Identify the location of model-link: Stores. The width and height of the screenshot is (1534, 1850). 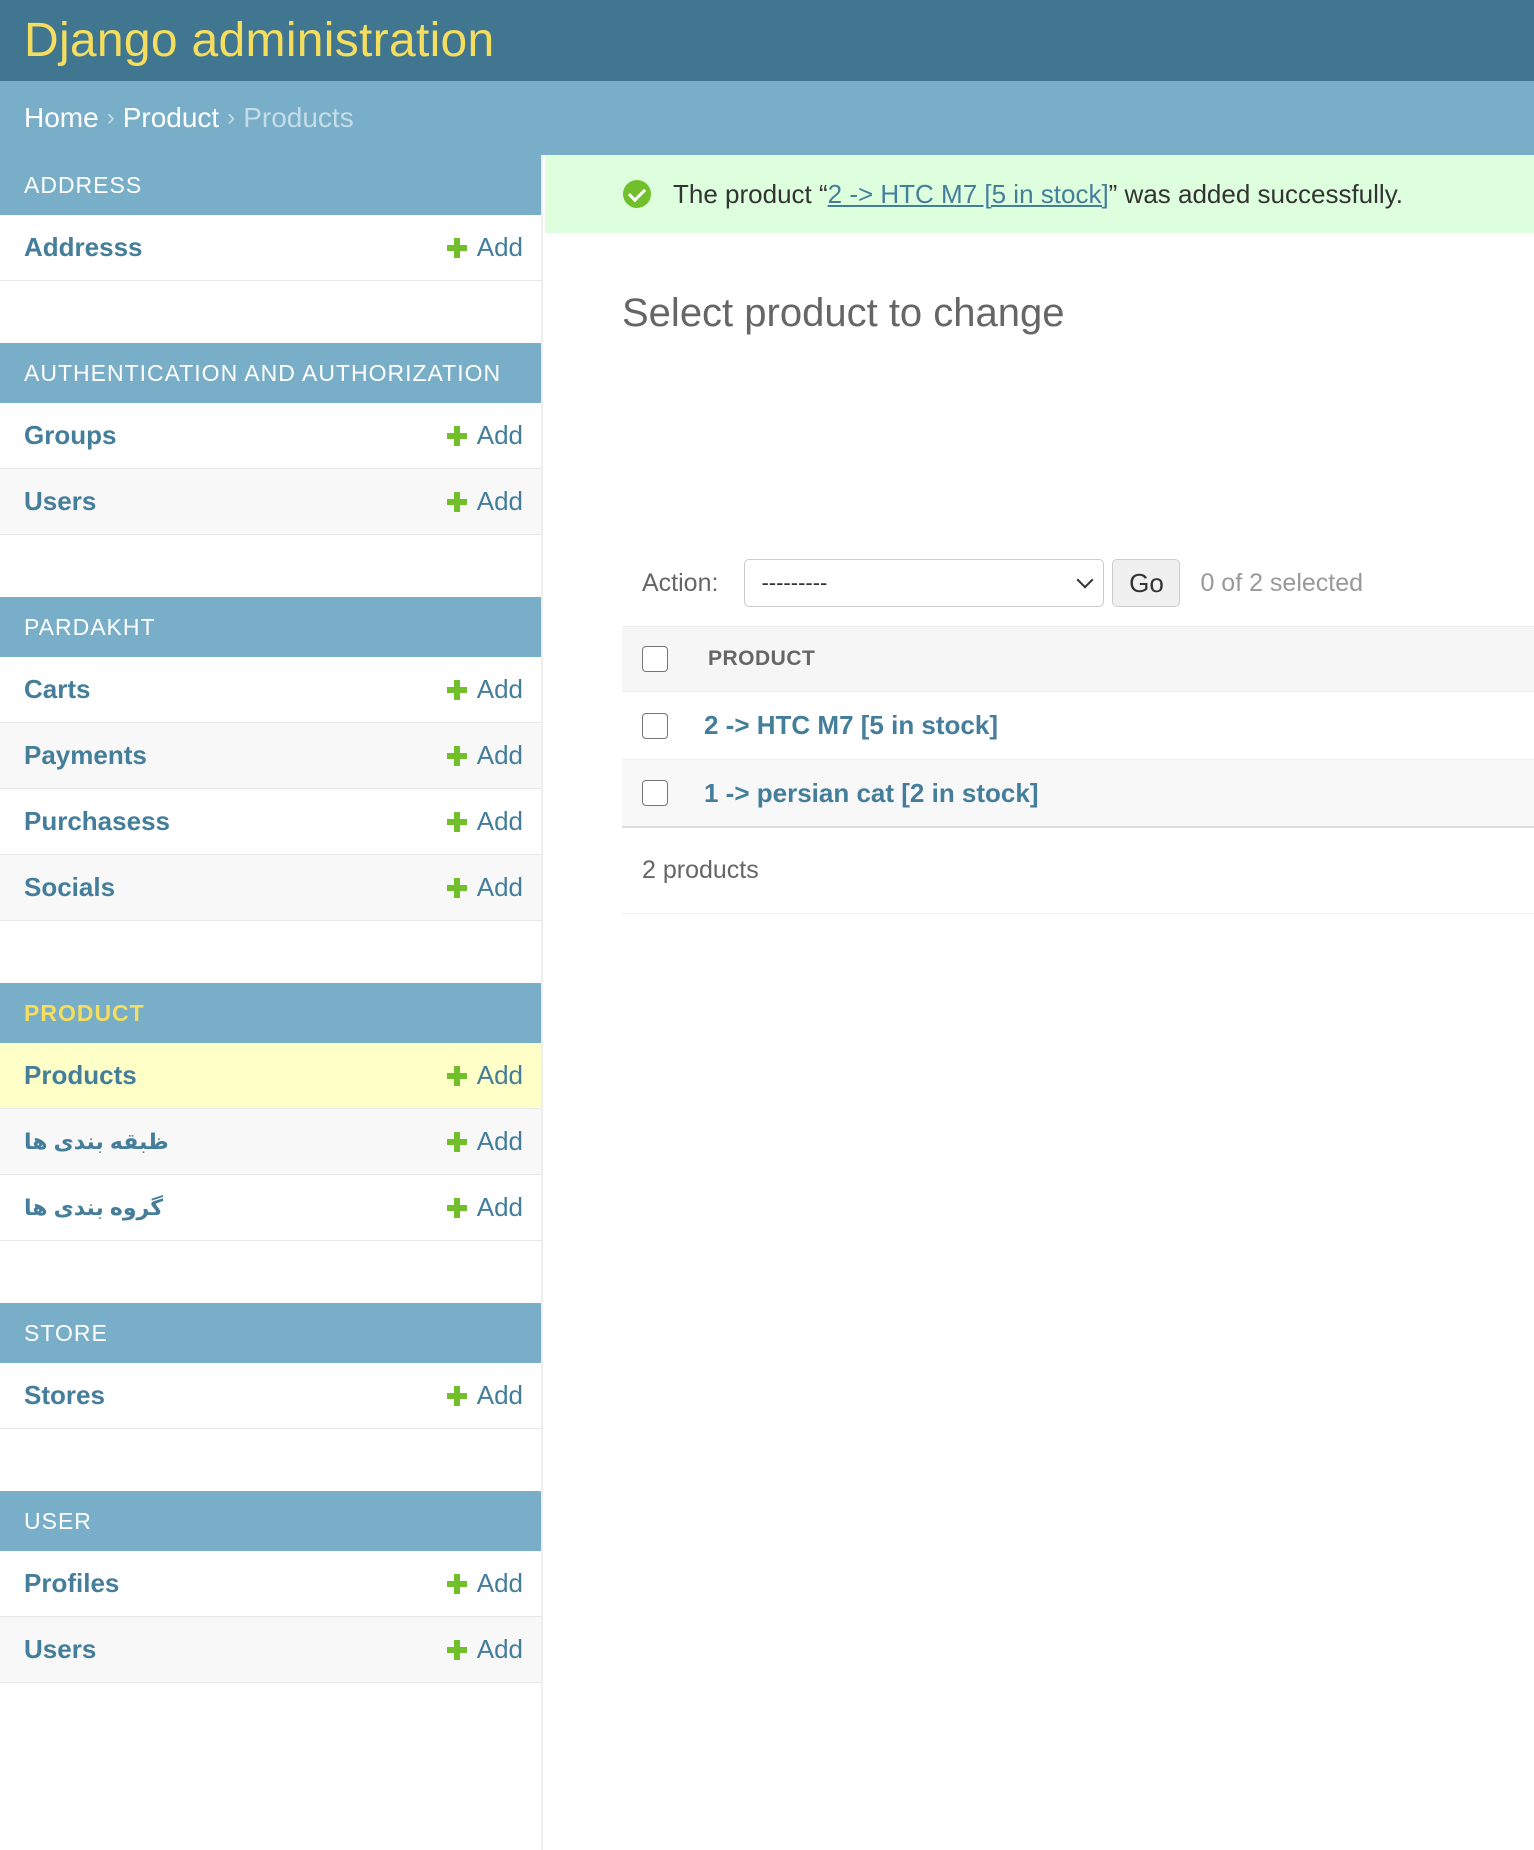
(64, 1395).